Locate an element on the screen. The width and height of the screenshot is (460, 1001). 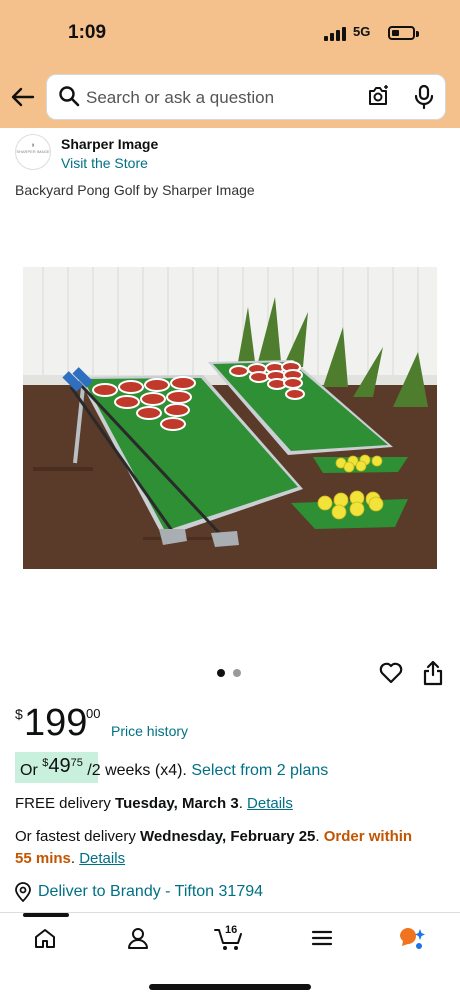
price-fraction: 00 is located at coordinates (93, 713).